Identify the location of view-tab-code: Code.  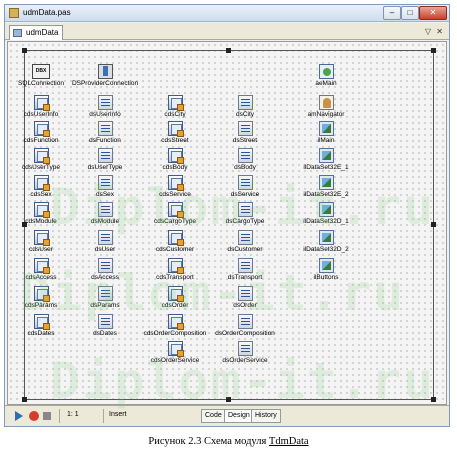
(213, 416).